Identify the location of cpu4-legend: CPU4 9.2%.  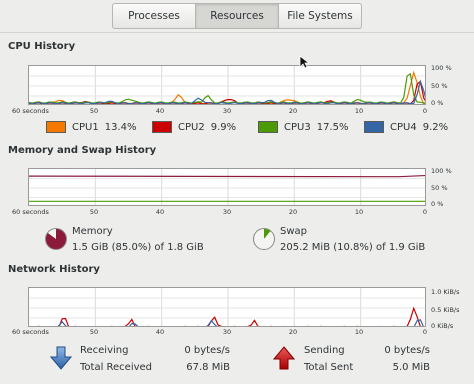
(406, 127).